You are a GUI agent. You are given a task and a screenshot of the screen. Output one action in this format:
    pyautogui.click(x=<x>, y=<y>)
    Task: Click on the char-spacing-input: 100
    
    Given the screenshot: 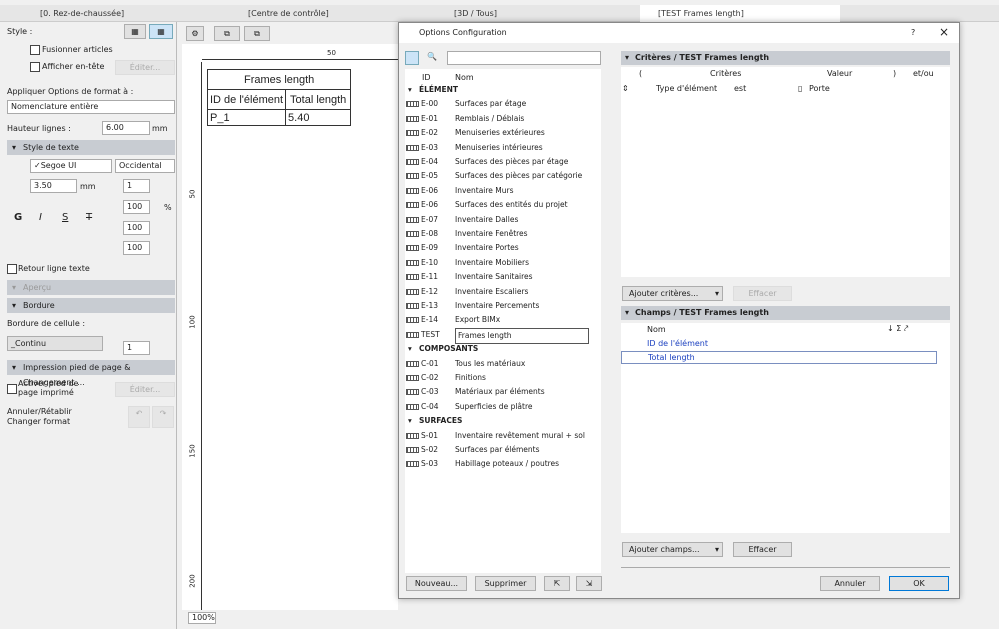 What is the action you would take?
    pyautogui.click(x=136, y=248)
    